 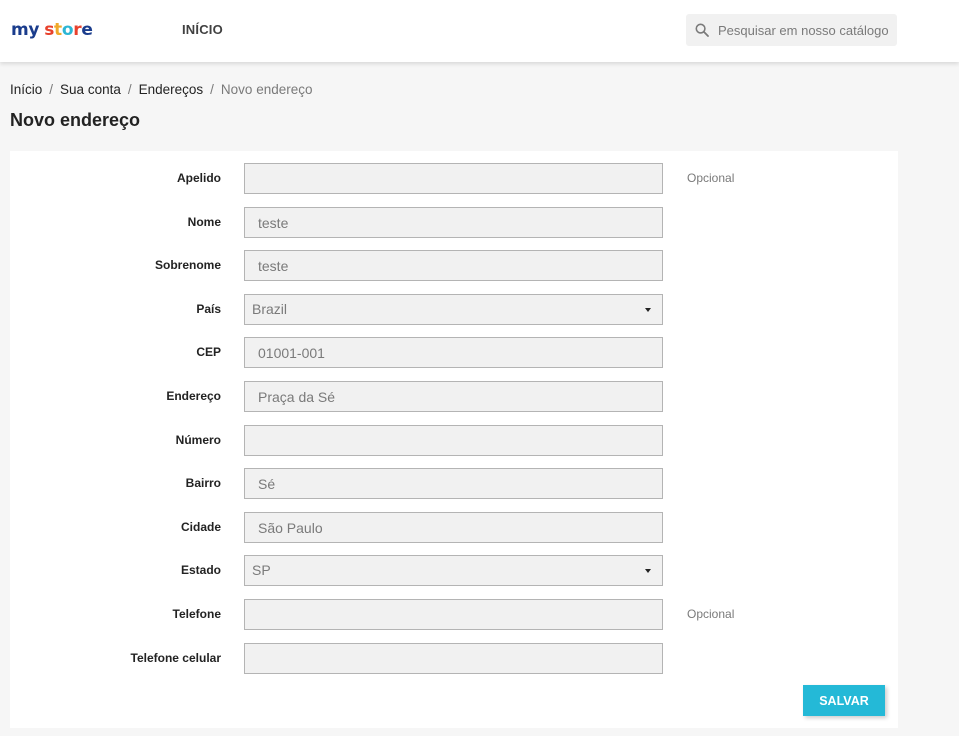 What do you see at coordinates (479, 31) in the screenshot?
I see `site-header: my store Início` at bounding box center [479, 31].